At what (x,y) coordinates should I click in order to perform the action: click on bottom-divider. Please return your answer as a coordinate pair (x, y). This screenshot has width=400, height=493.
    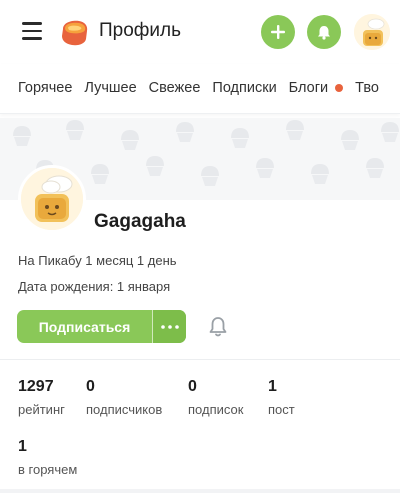
    Looking at the image, I should click on (200, 491).